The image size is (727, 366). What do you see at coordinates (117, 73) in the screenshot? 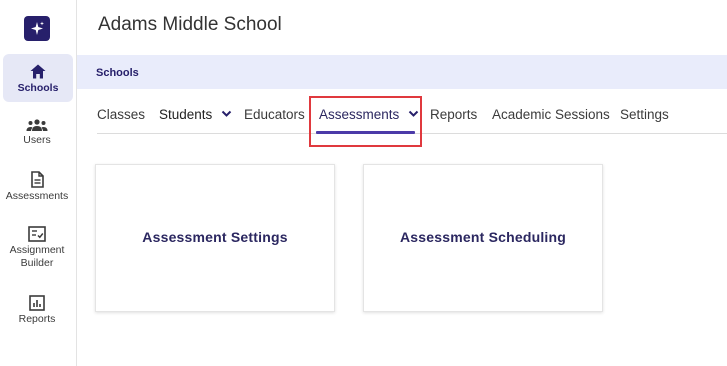
I see `breadcrumb-item-schools: Schools` at bounding box center [117, 73].